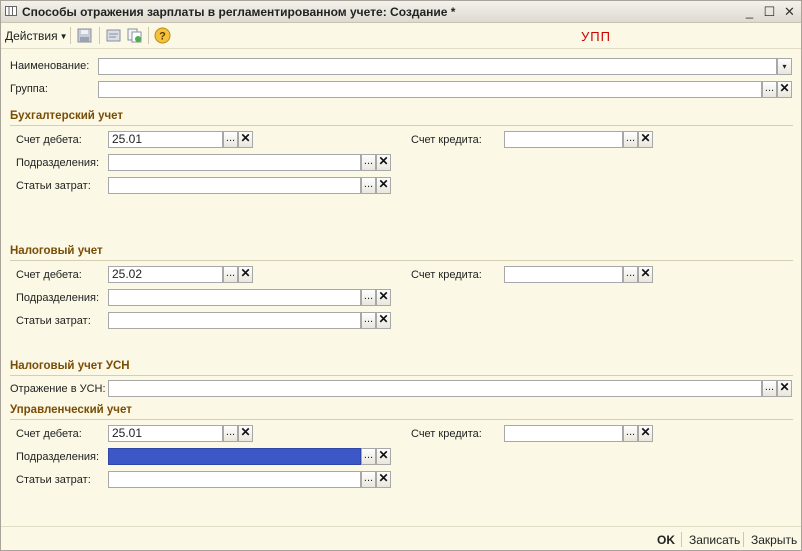  I want to click on accounting-divisions-clear-button: ✕, so click(383, 162).